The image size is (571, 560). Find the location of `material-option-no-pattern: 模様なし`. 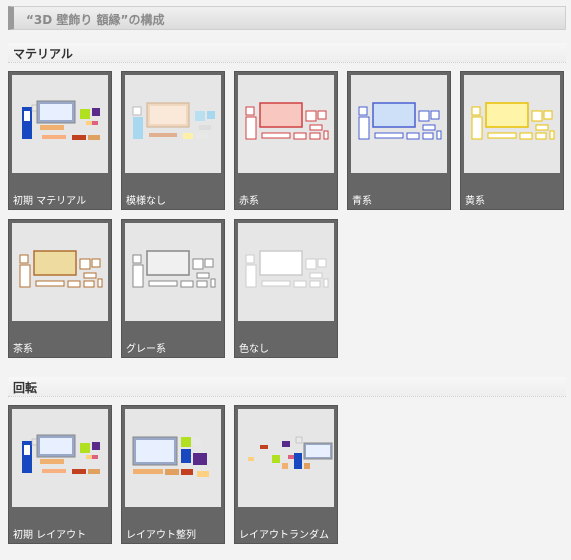

material-option-no-pattern: 模様なし is located at coordinates (173, 140).